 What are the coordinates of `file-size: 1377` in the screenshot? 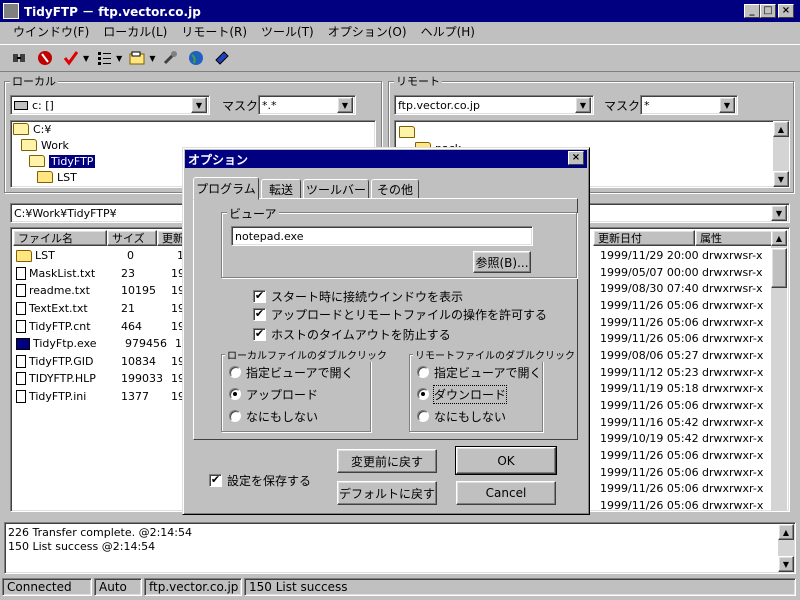 It's located at (135, 397).